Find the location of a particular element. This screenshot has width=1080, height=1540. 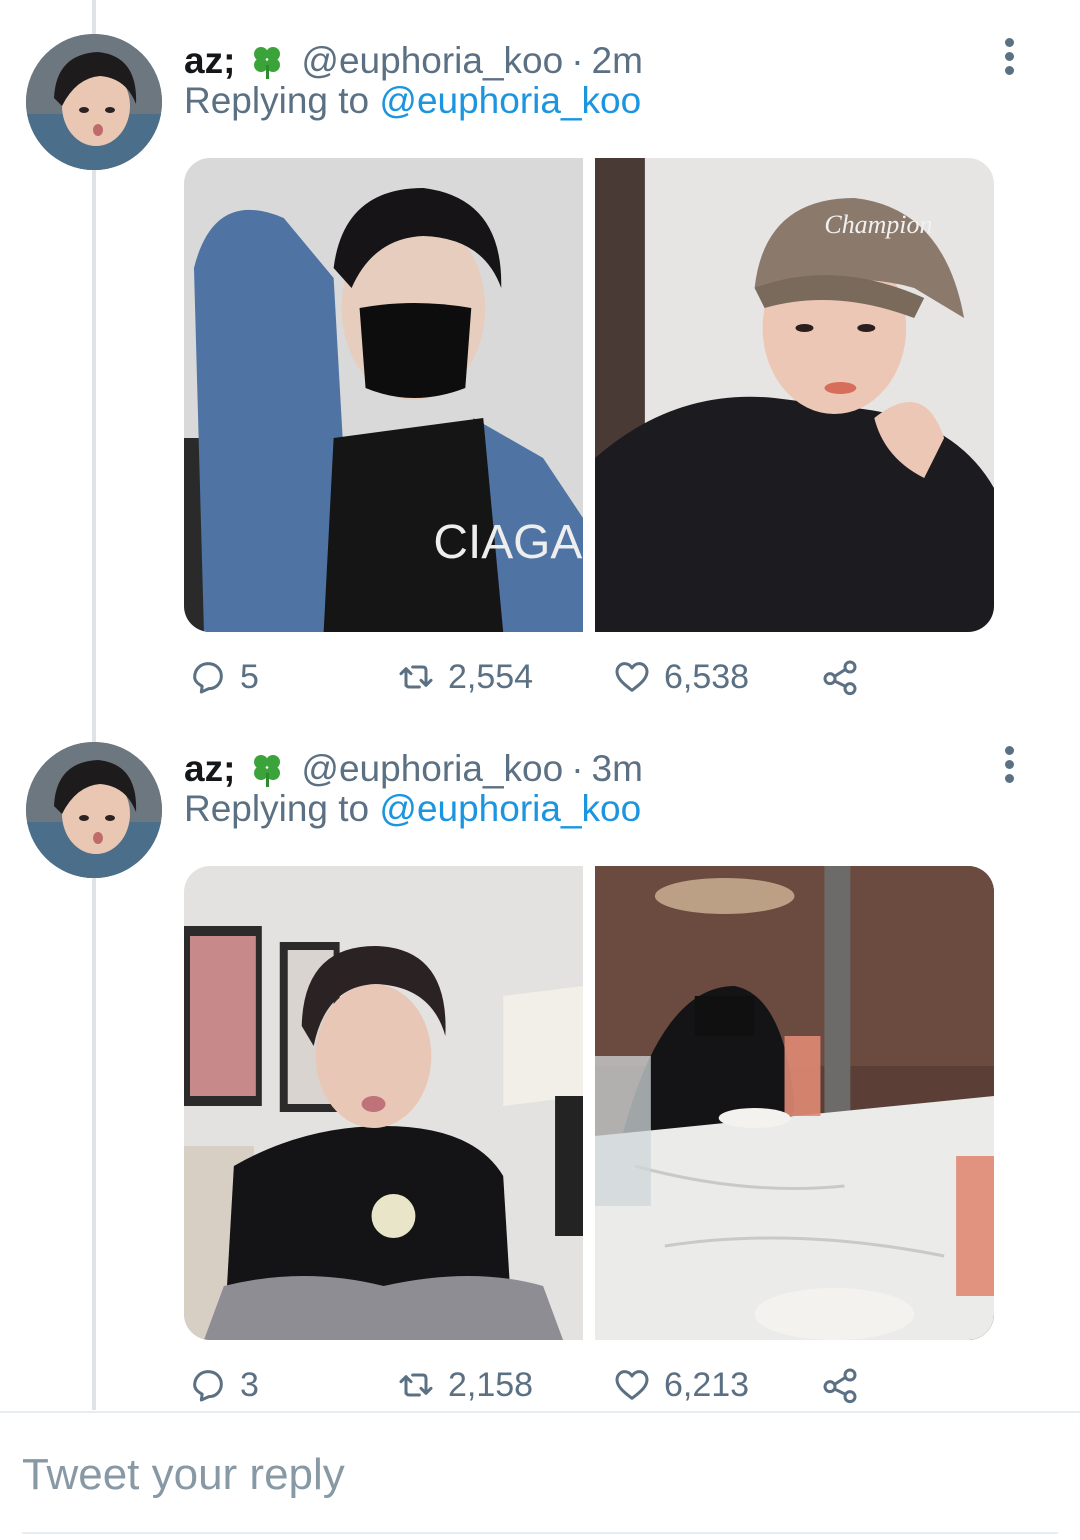

tweet-actions: 5 2,554 6,538 is located at coordinates (534, 677).